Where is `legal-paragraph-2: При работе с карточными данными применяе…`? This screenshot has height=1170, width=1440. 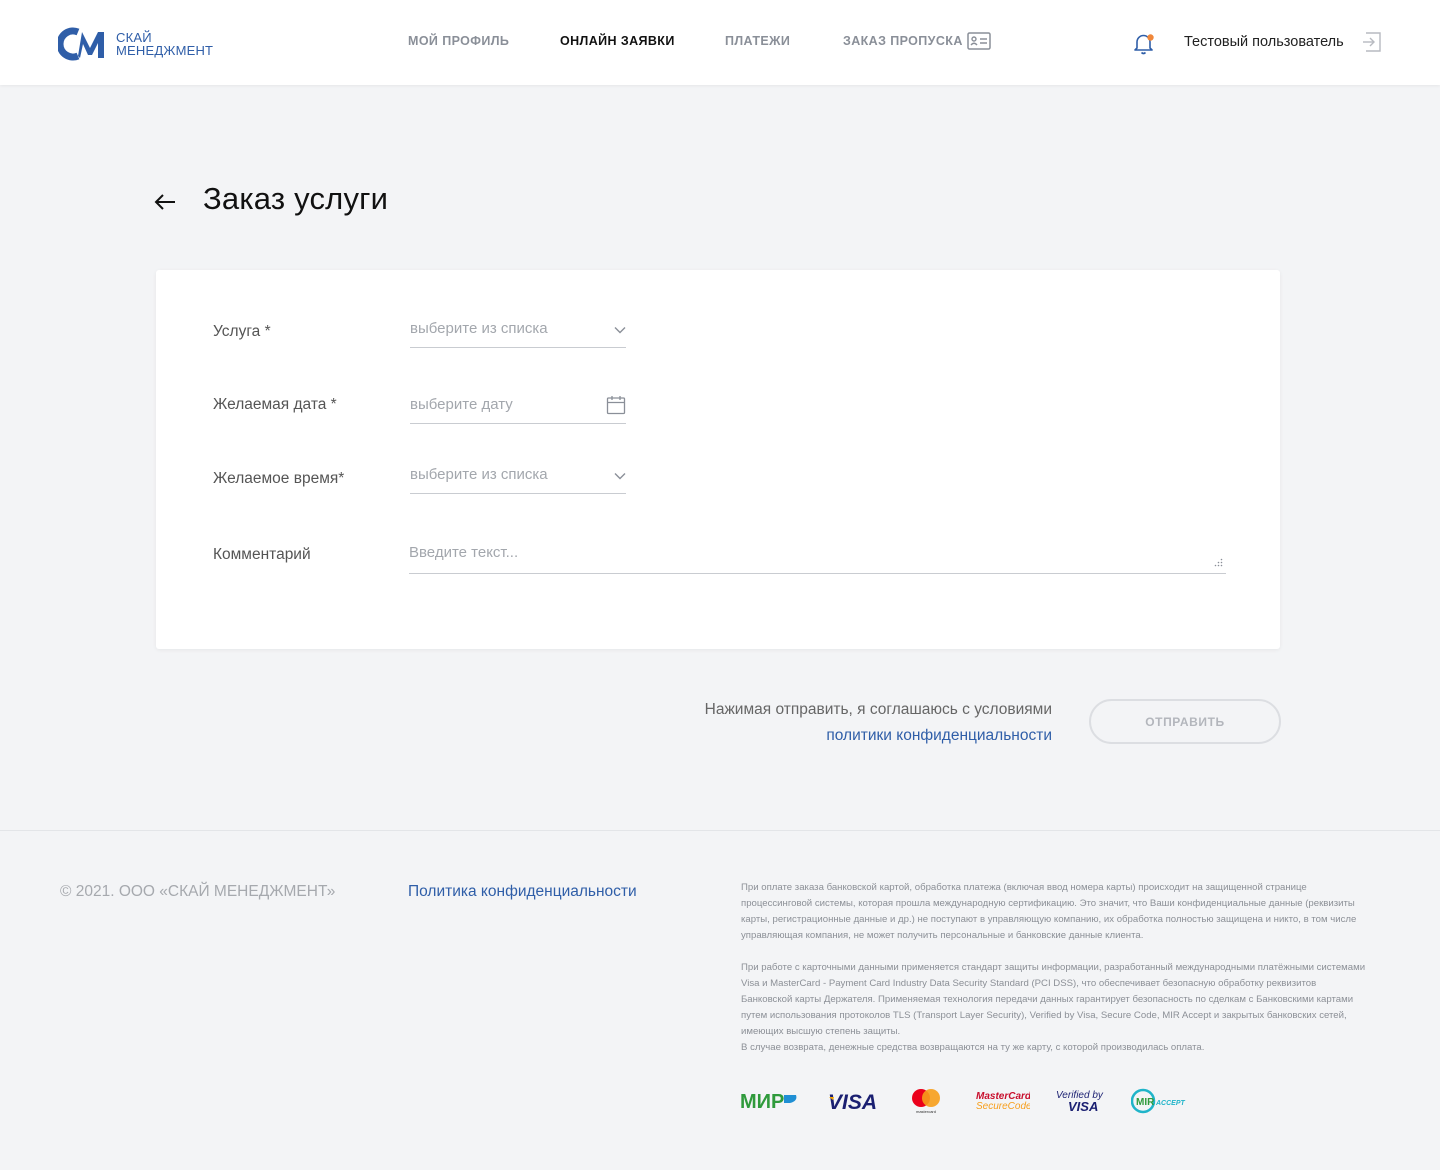 legal-paragraph-2: При работе с карточными данными применяе… is located at coordinates (1053, 999).